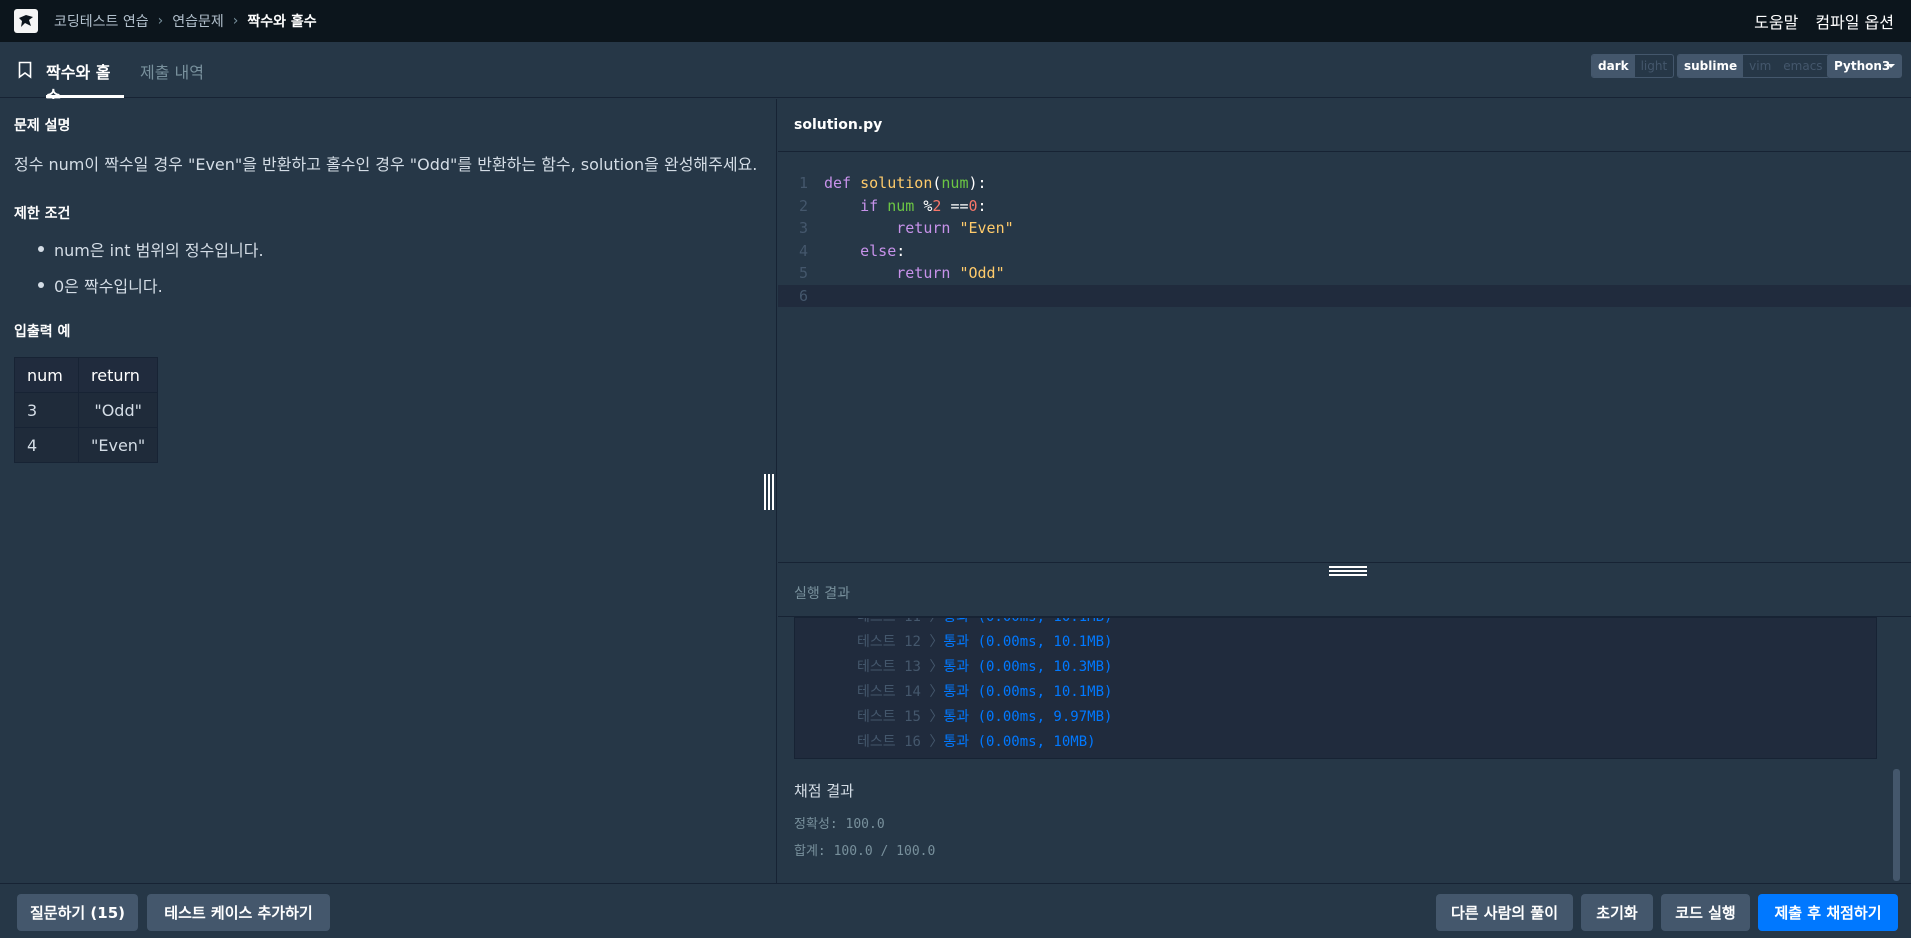 This screenshot has width=1911, height=938. Describe the element at coordinates (769, 492) in the screenshot. I see `vertical-splitter-handle` at that location.